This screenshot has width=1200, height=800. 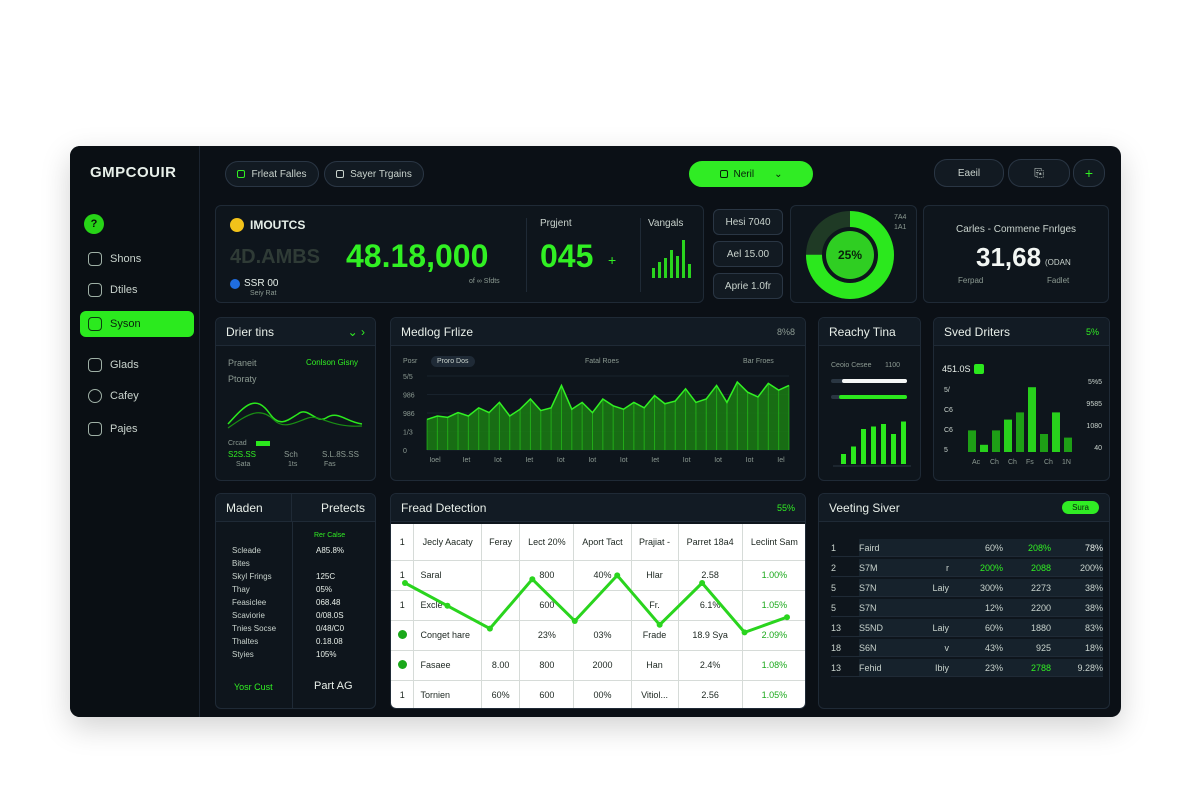 What do you see at coordinates (547, 605) in the screenshot?
I see `table-cell: 600` at bounding box center [547, 605].